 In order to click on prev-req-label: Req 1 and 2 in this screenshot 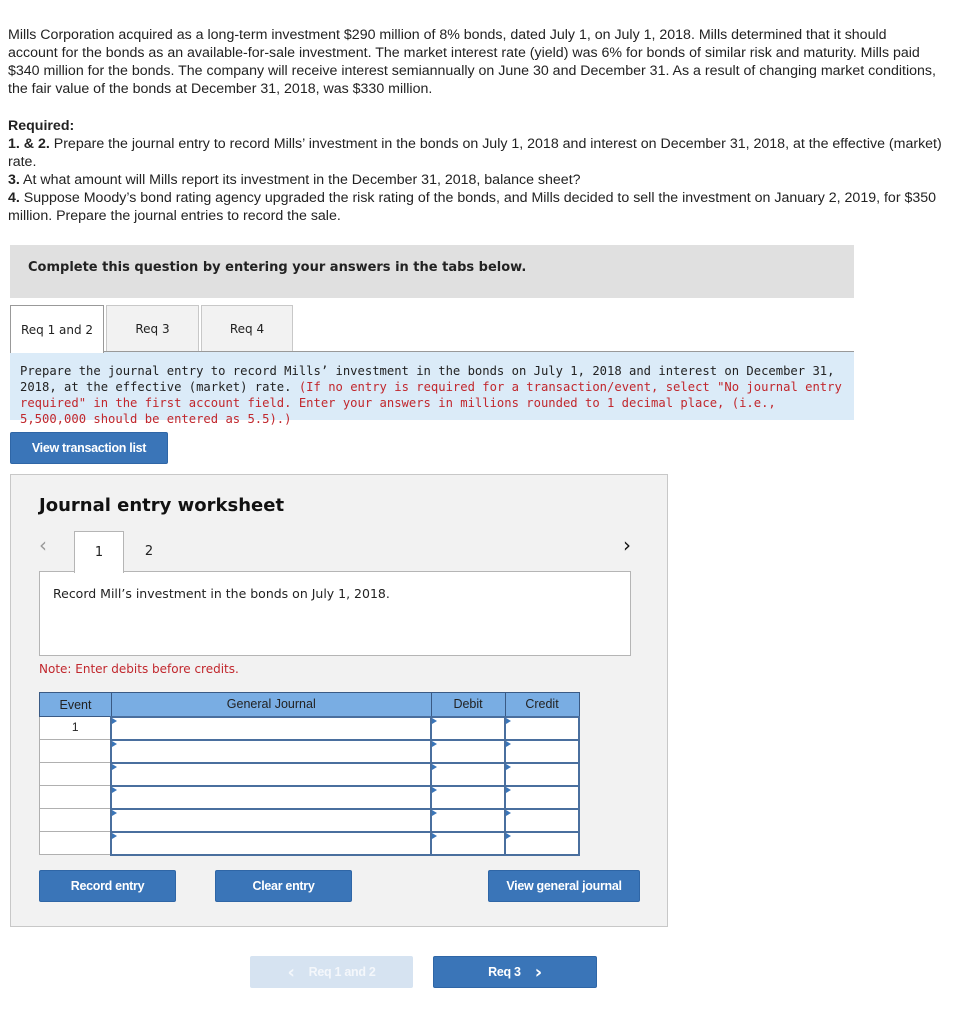, I will do `click(342, 972)`.